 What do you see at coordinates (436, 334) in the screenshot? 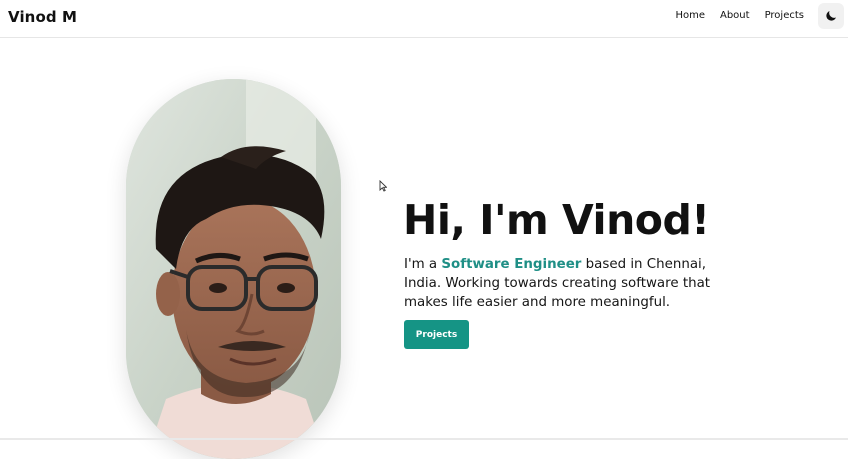
I see `projects-button: Projects` at bounding box center [436, 334].